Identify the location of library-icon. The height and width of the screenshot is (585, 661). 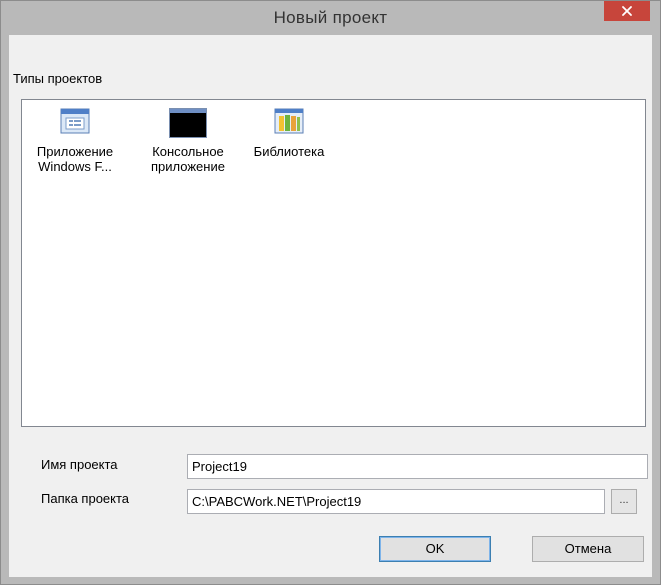
(289, 121).